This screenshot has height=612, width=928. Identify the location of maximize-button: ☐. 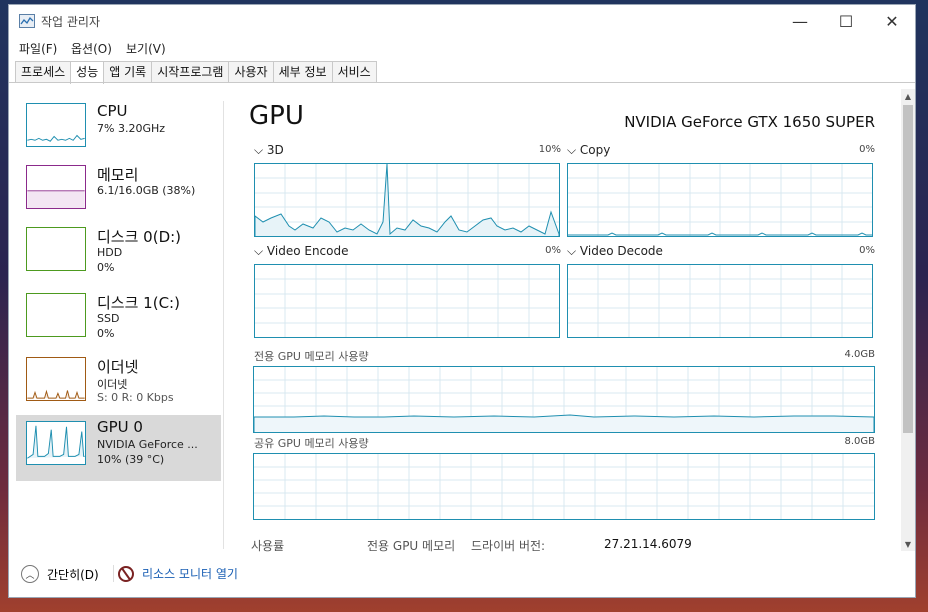
(846, 21).